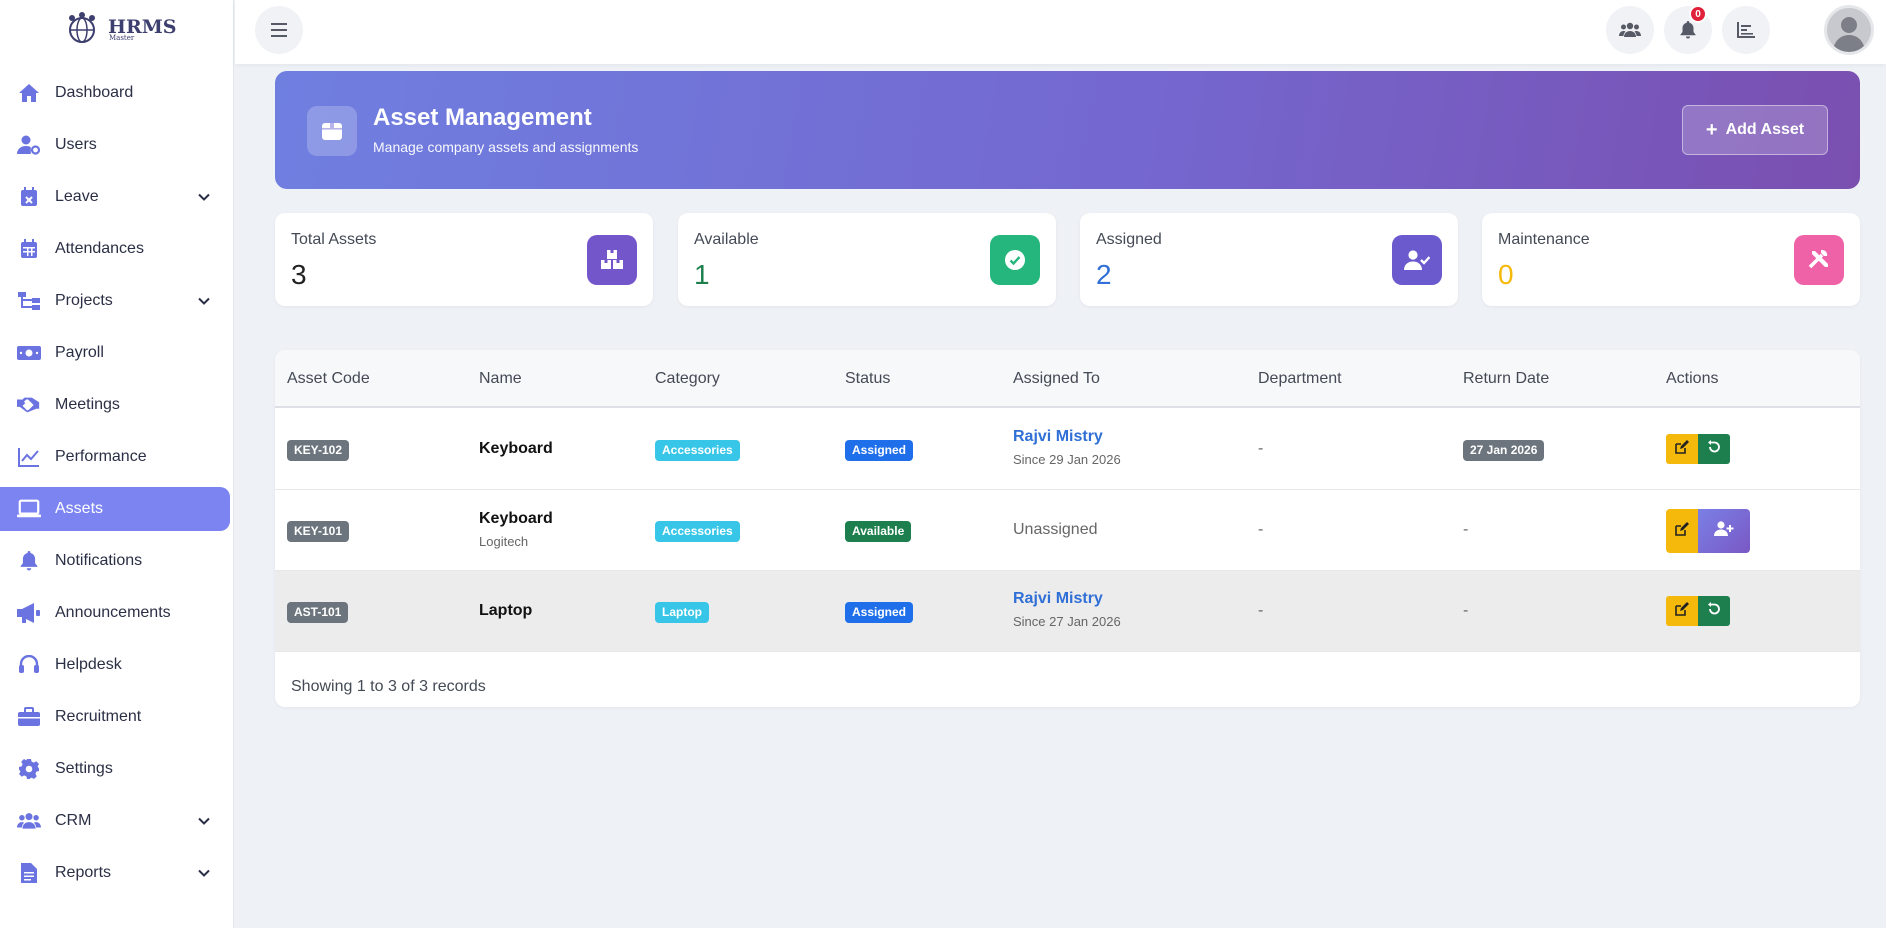 This screenshot has width=1886, height=928. I want to click on sidebar-item-helpdesk: Helpdesk, so click(117, 665).